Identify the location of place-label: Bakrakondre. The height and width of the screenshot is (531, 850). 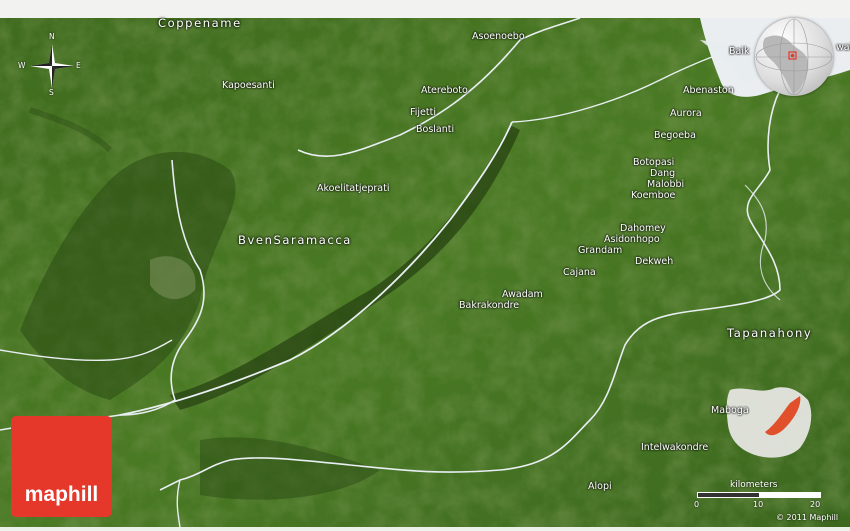
(489, 305).